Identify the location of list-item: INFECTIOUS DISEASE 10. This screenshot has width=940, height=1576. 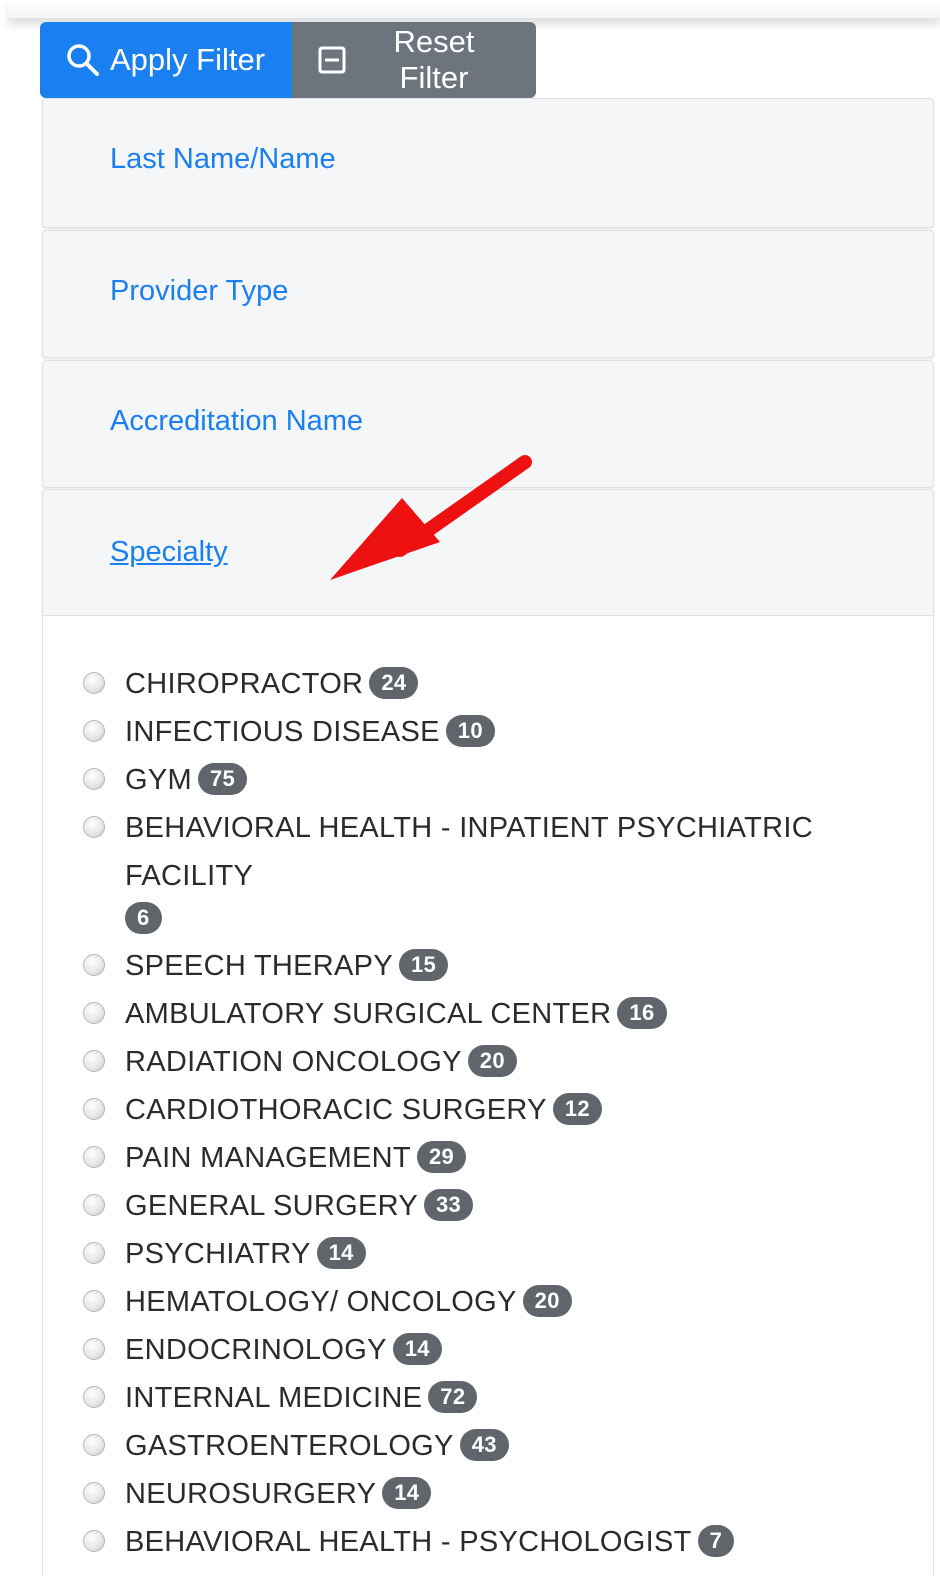
(454, 732).